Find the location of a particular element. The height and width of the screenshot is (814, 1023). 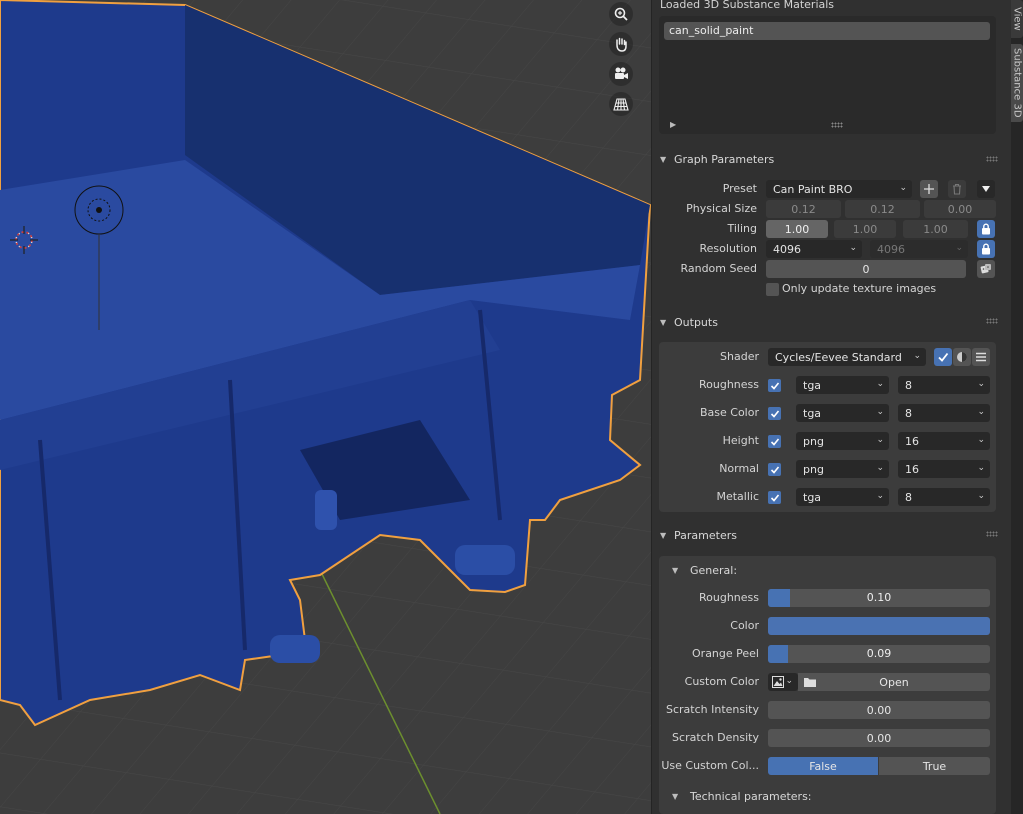

technical-parameters-subheader: ▼ Technical parameters: is located at coordinates (742, 796).